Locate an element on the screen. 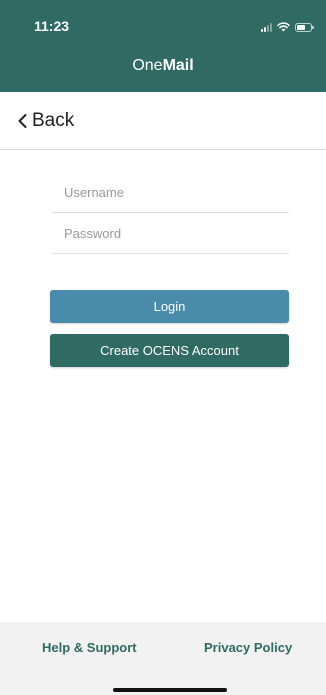 The width and height of the screenshot is (326, 695). signal-icon is located at coordinates (266, 27).